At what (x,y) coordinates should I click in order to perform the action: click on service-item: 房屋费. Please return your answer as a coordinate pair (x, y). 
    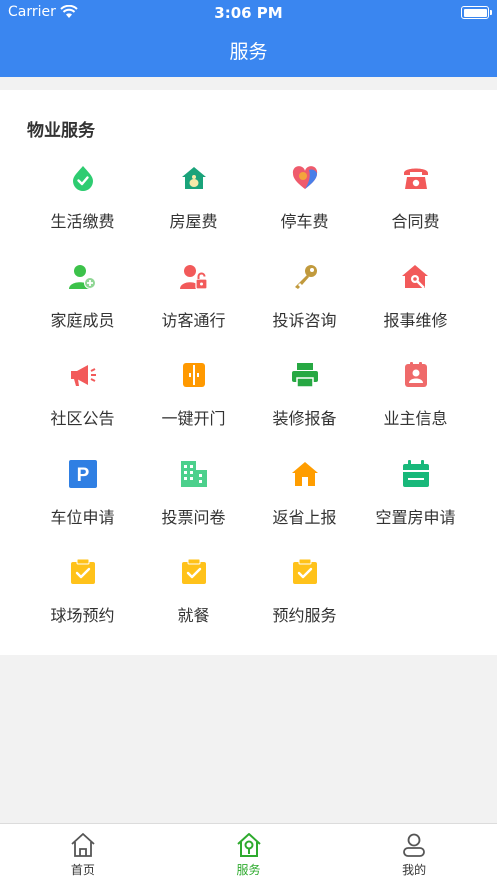
    Looking at the image, I should click on (193, 209).